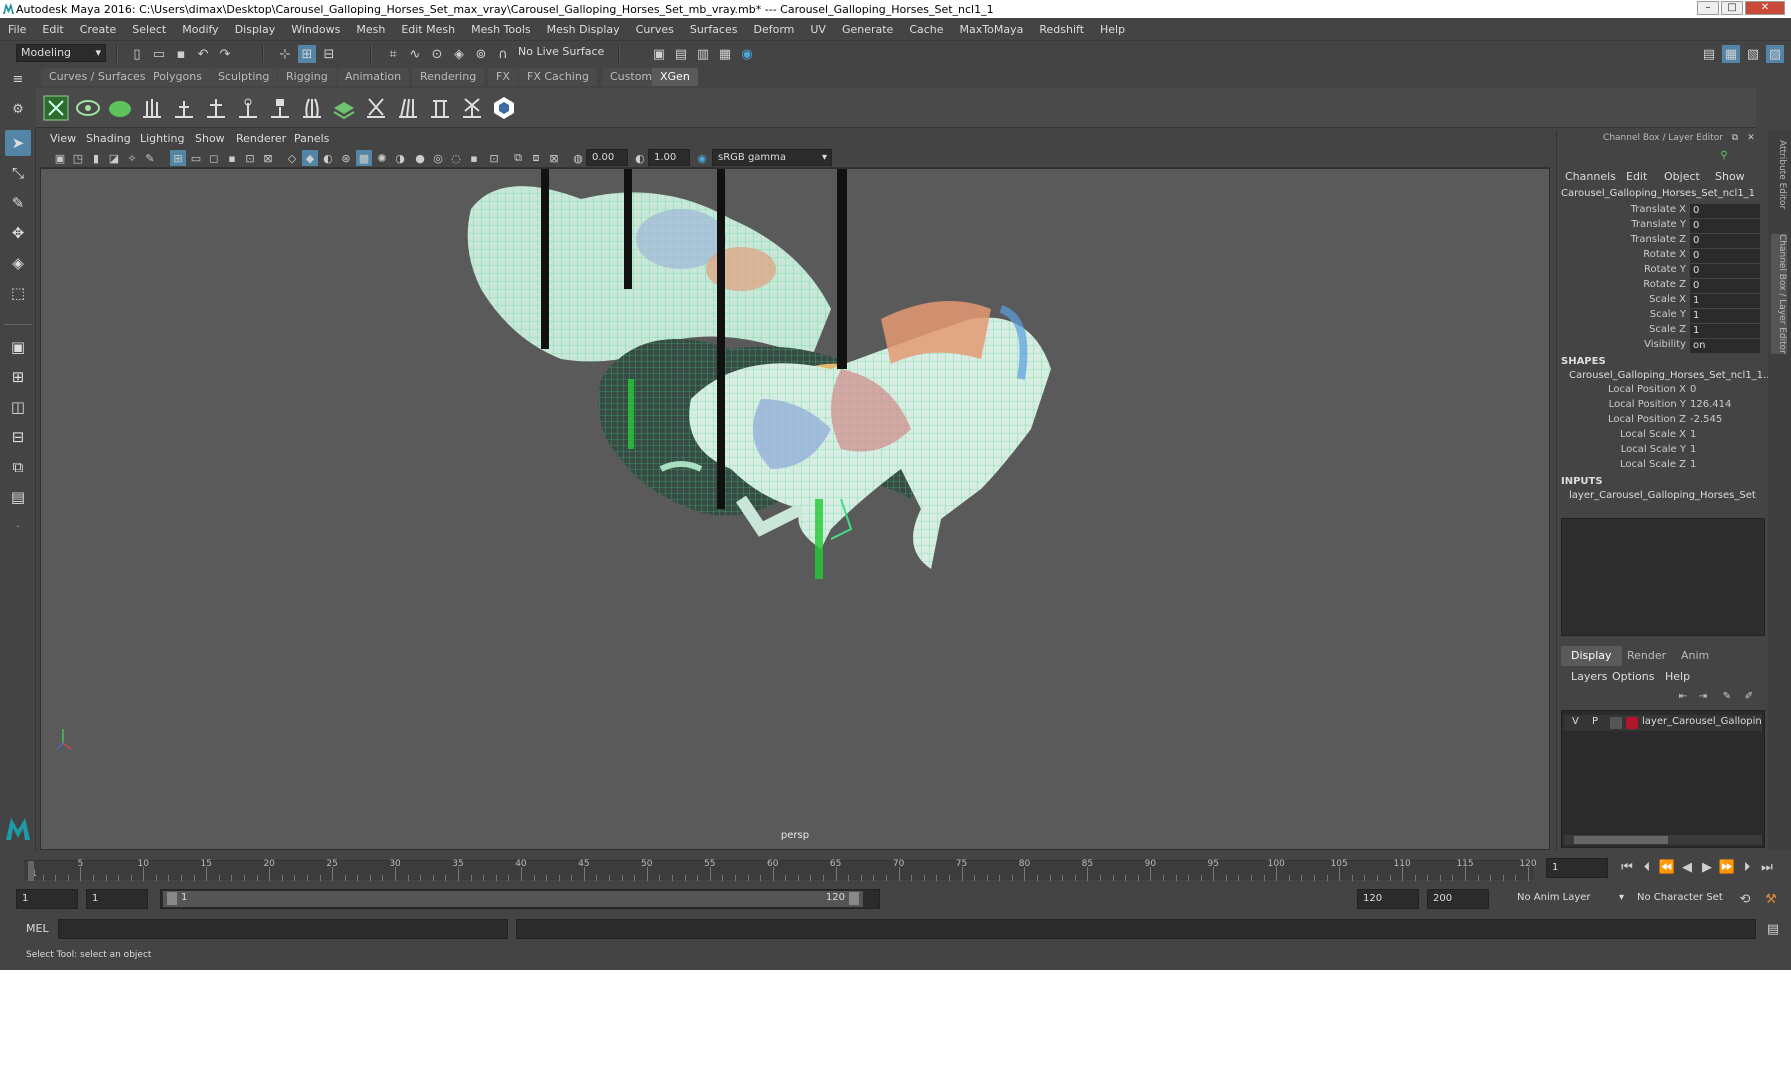  Describe the element at coordinates (1724, 155) in the screenshot. I see `key-icon: ⚲` at that location.